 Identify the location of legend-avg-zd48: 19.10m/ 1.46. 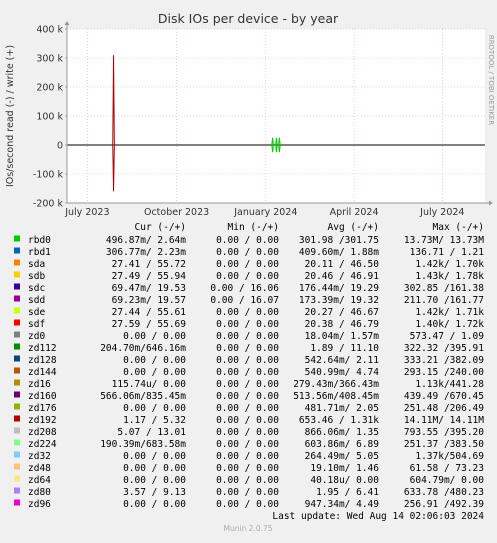
(344, 468).